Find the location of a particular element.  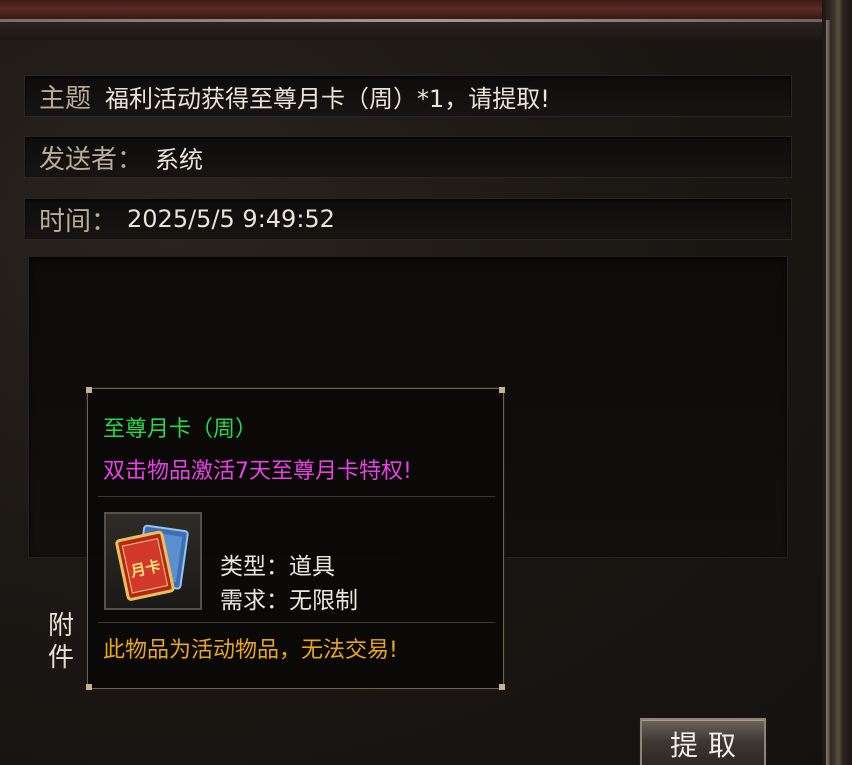

item-name: 至尊月卡（周） is located at coordinates (180, 429).